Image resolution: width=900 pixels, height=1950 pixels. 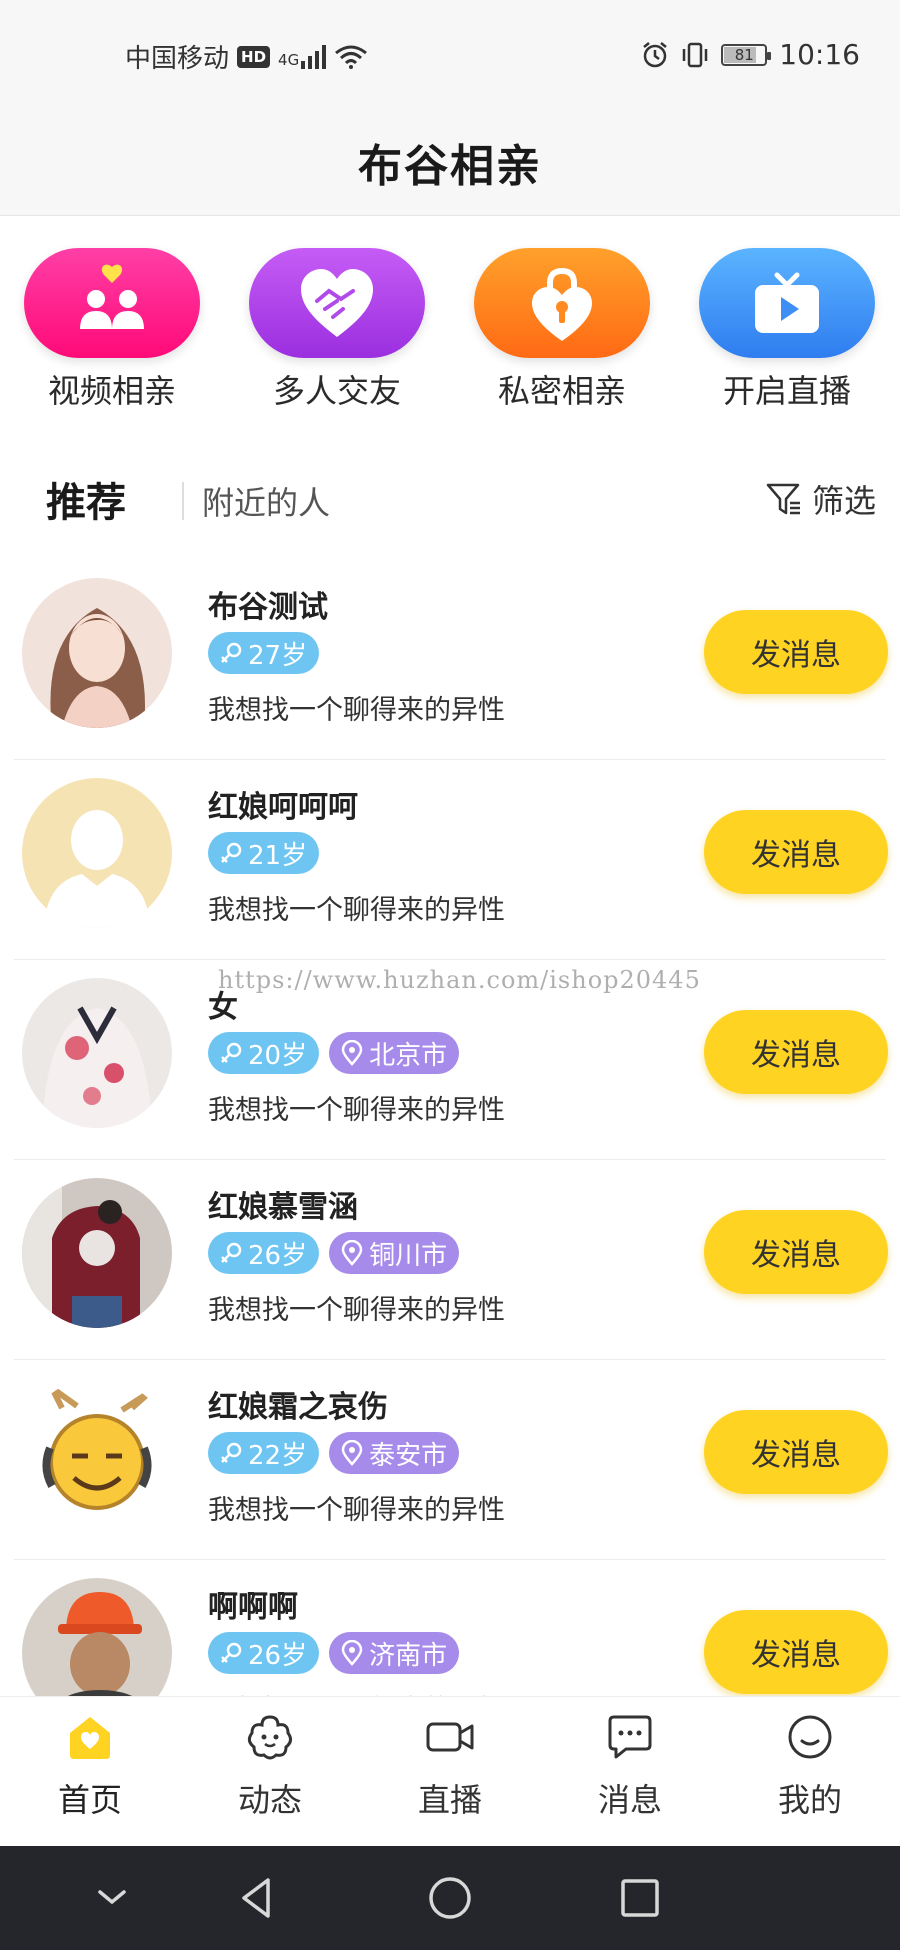 I want to click on user-photo: 惆怅, so click(x=97, y=1637).